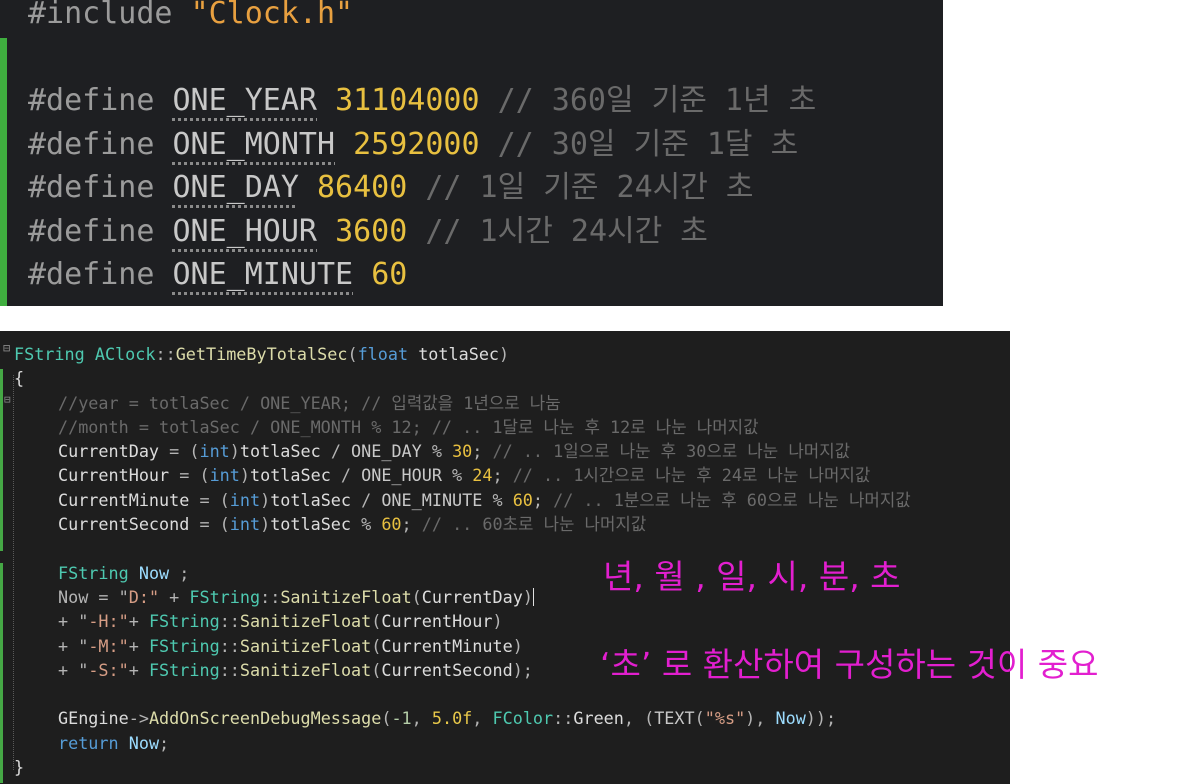  I want to click on code-line-open-brace: {, so click(462, 378).